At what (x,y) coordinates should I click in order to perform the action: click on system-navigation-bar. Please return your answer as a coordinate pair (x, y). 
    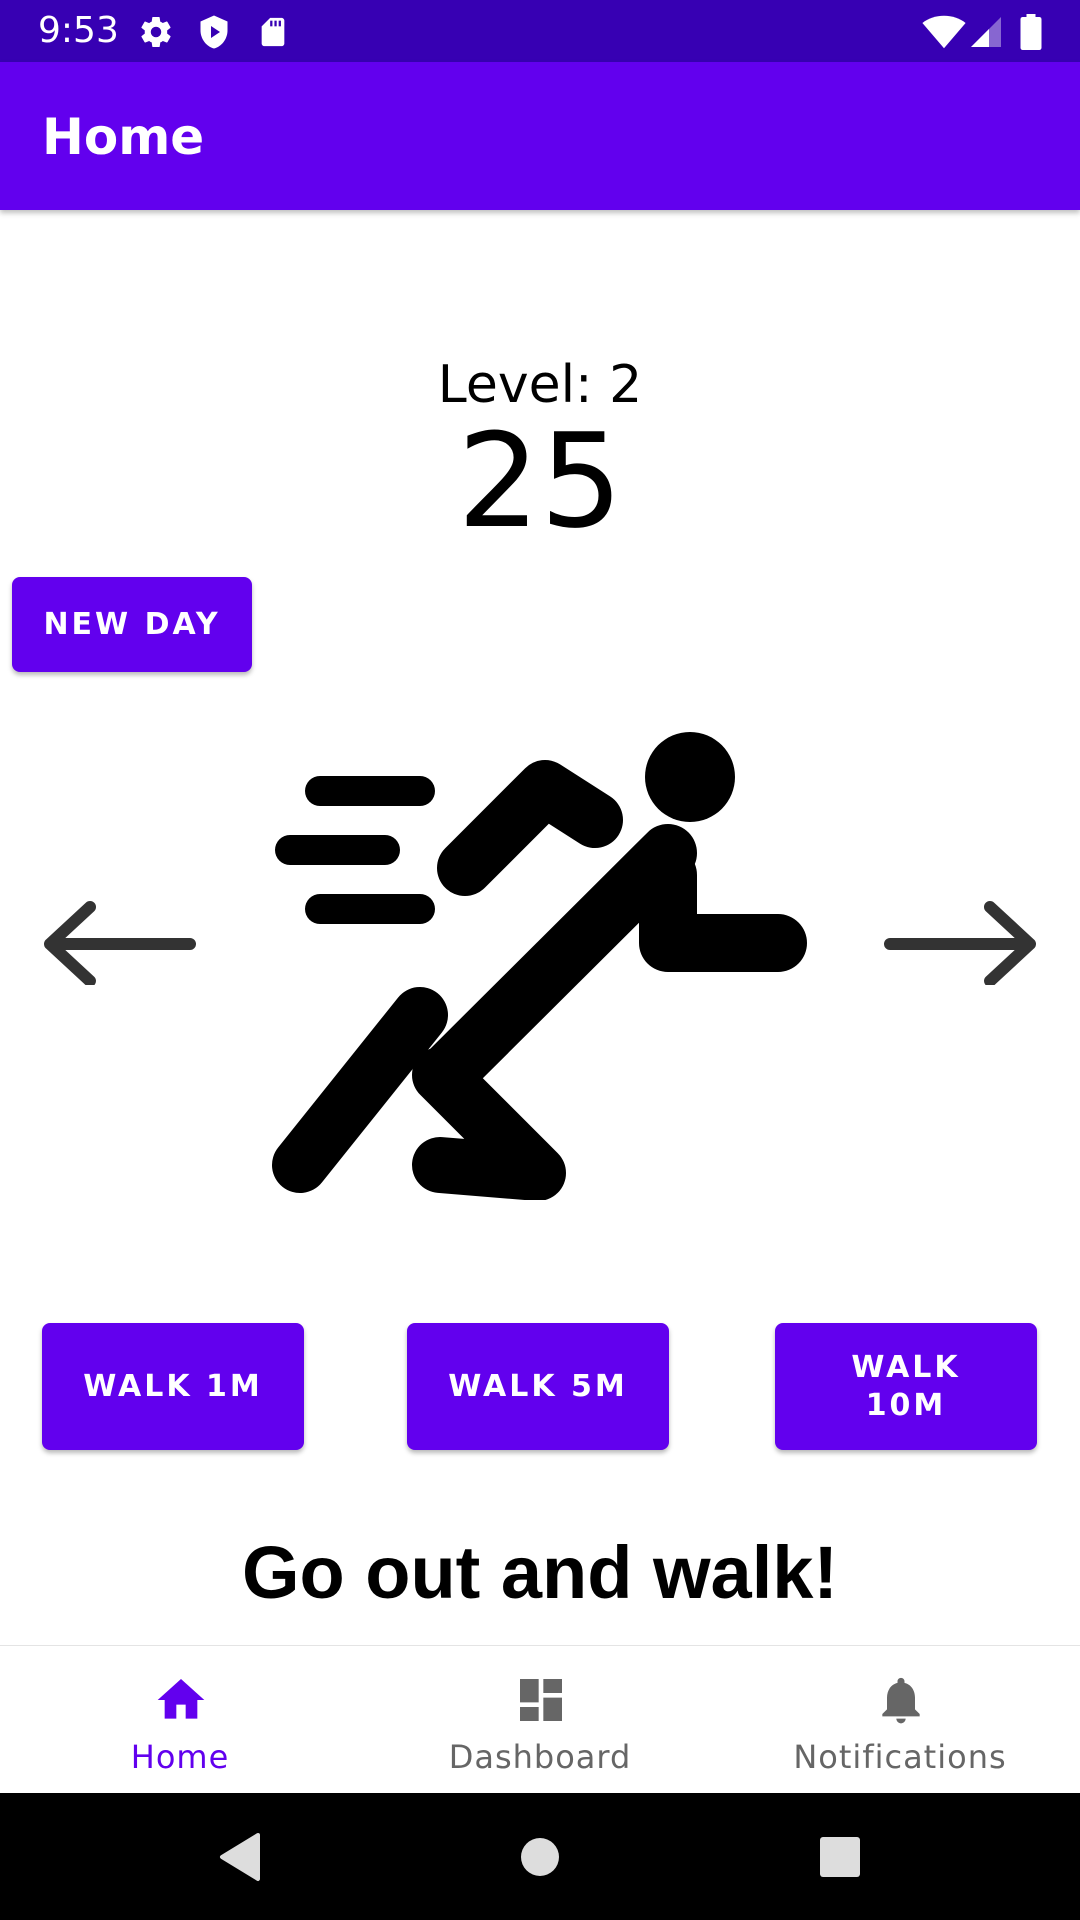
    Looking at the image, I should click on (540, 1856).